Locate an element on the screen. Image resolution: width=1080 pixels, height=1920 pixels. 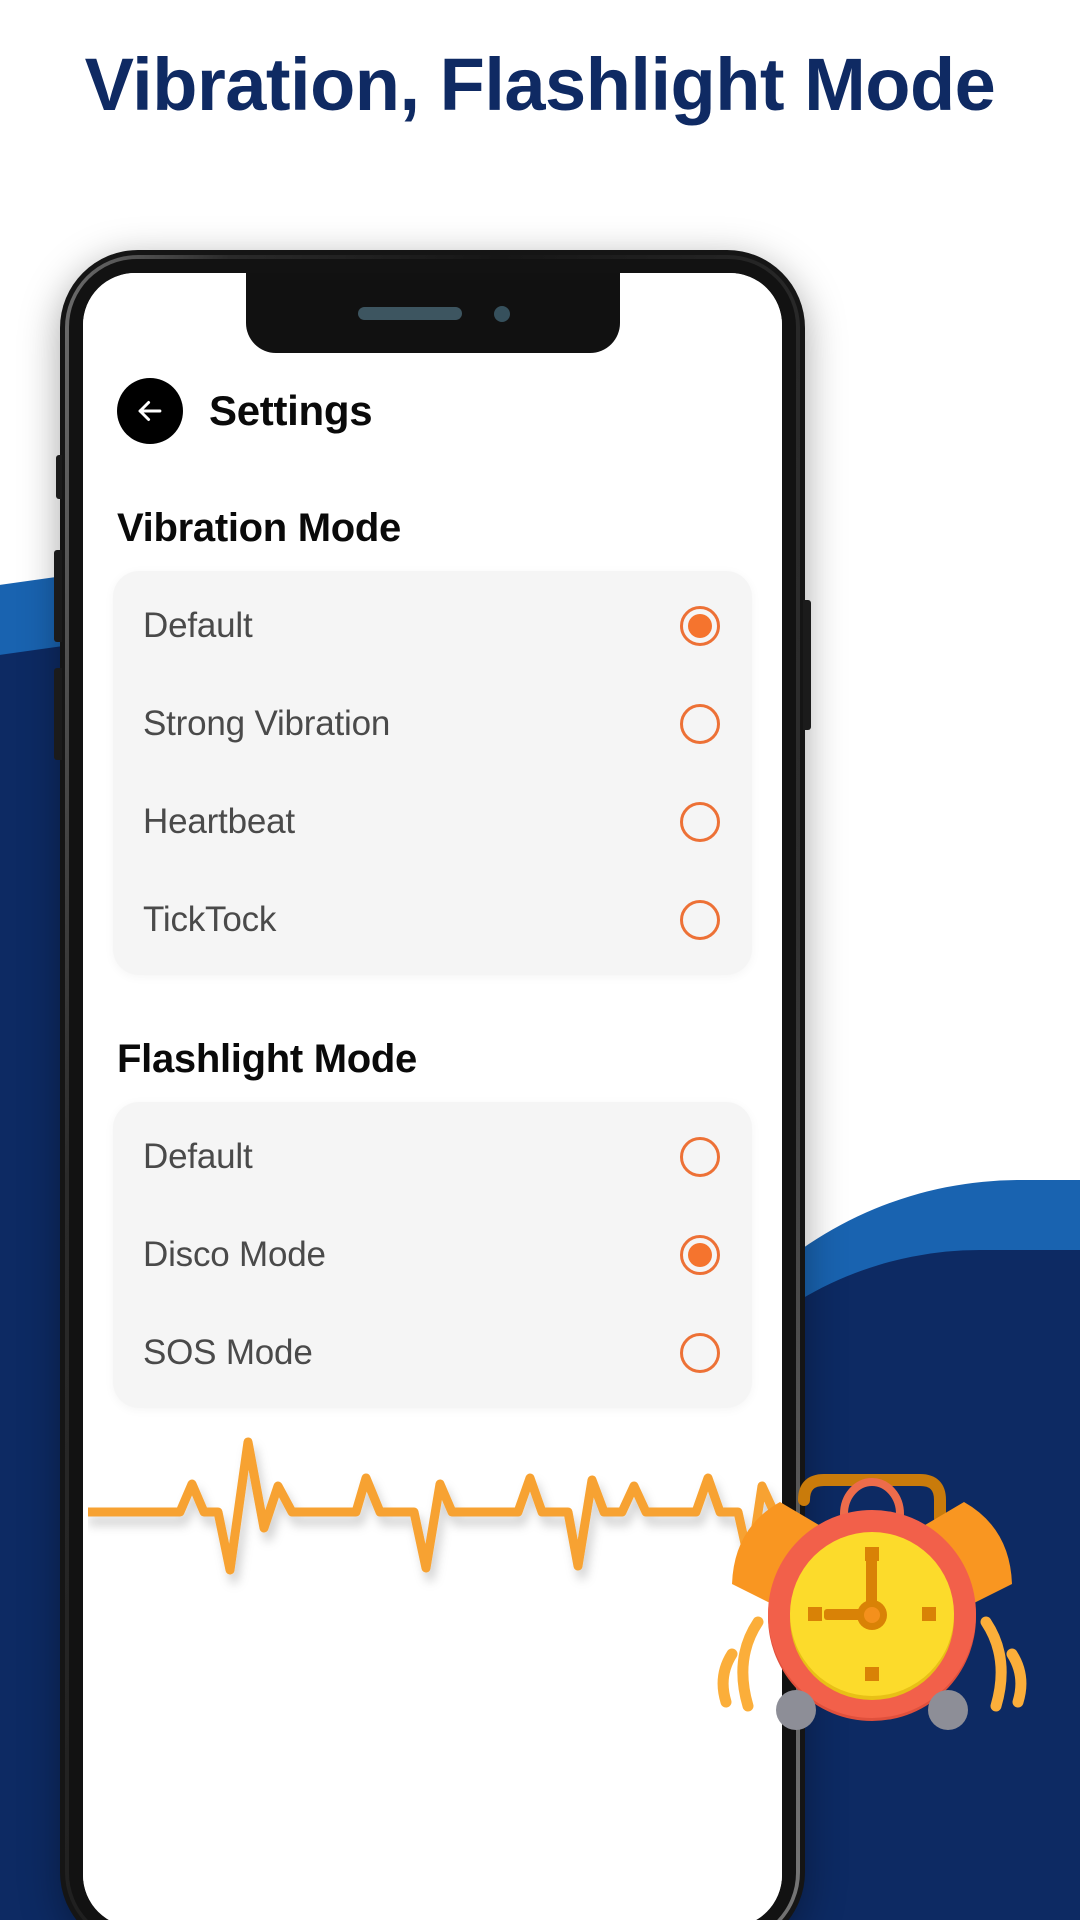
option-label: Disco Mode is located at coordinates (234, 1254).